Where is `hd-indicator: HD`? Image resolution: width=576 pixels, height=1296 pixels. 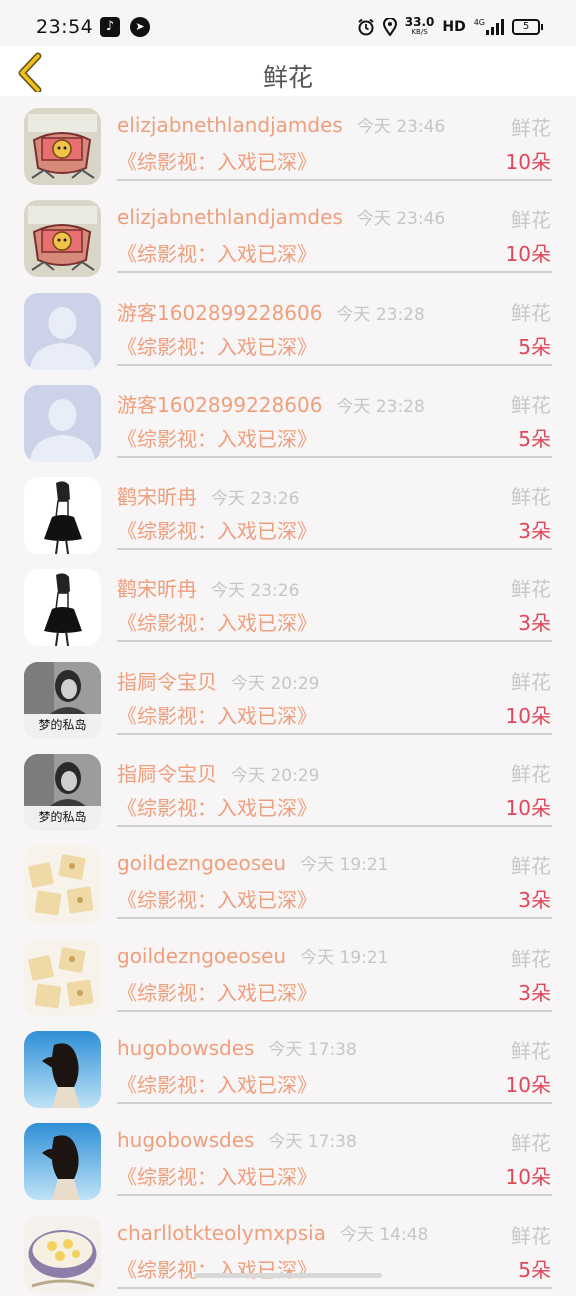
hd-indicator: HD is located at coordinates (454, 27).